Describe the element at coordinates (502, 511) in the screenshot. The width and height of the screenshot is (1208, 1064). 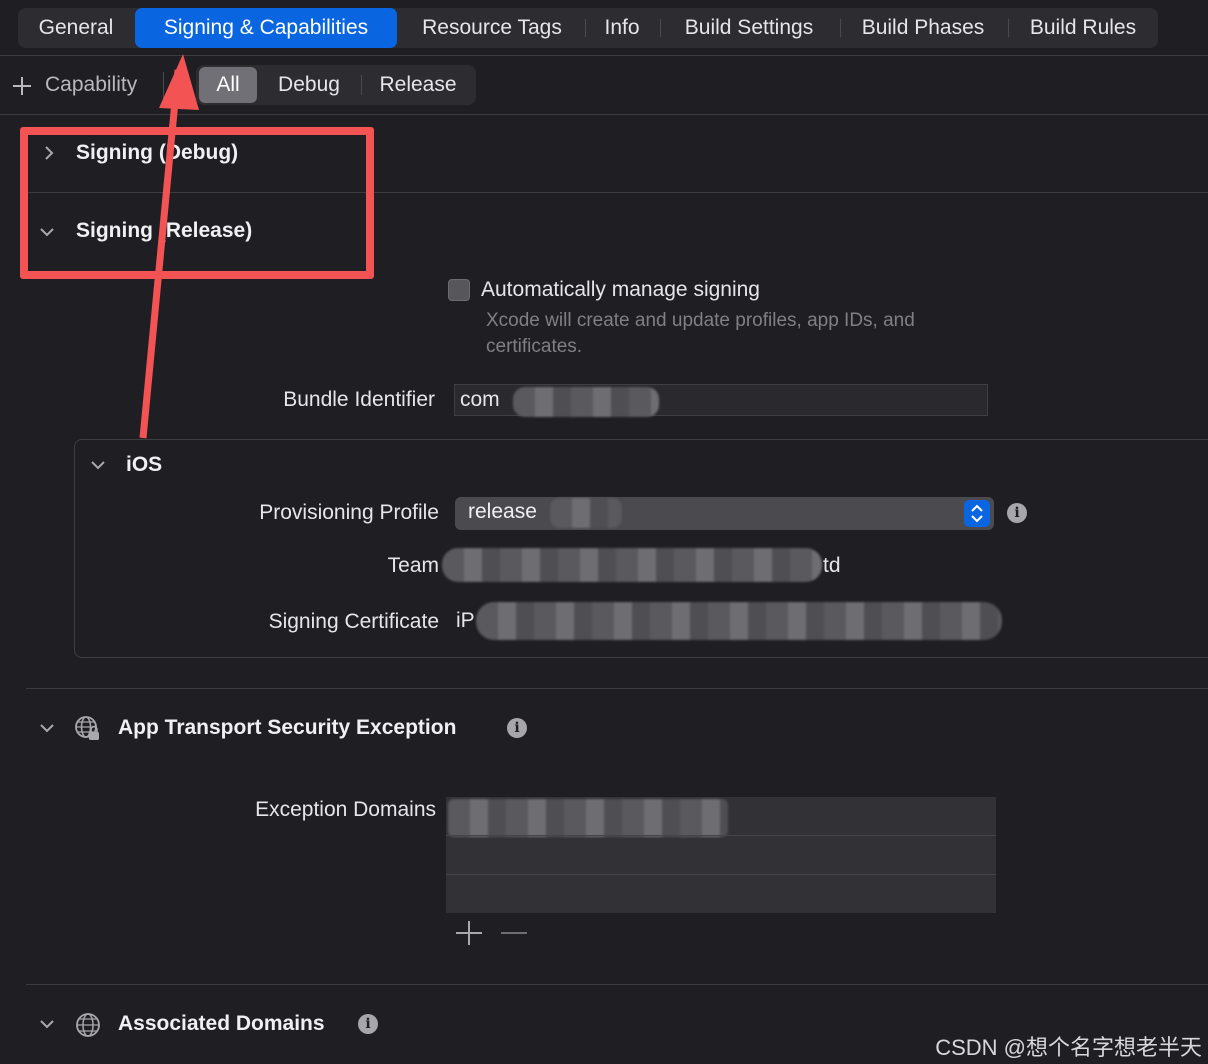
I see `provisioning-value: release` at that location.